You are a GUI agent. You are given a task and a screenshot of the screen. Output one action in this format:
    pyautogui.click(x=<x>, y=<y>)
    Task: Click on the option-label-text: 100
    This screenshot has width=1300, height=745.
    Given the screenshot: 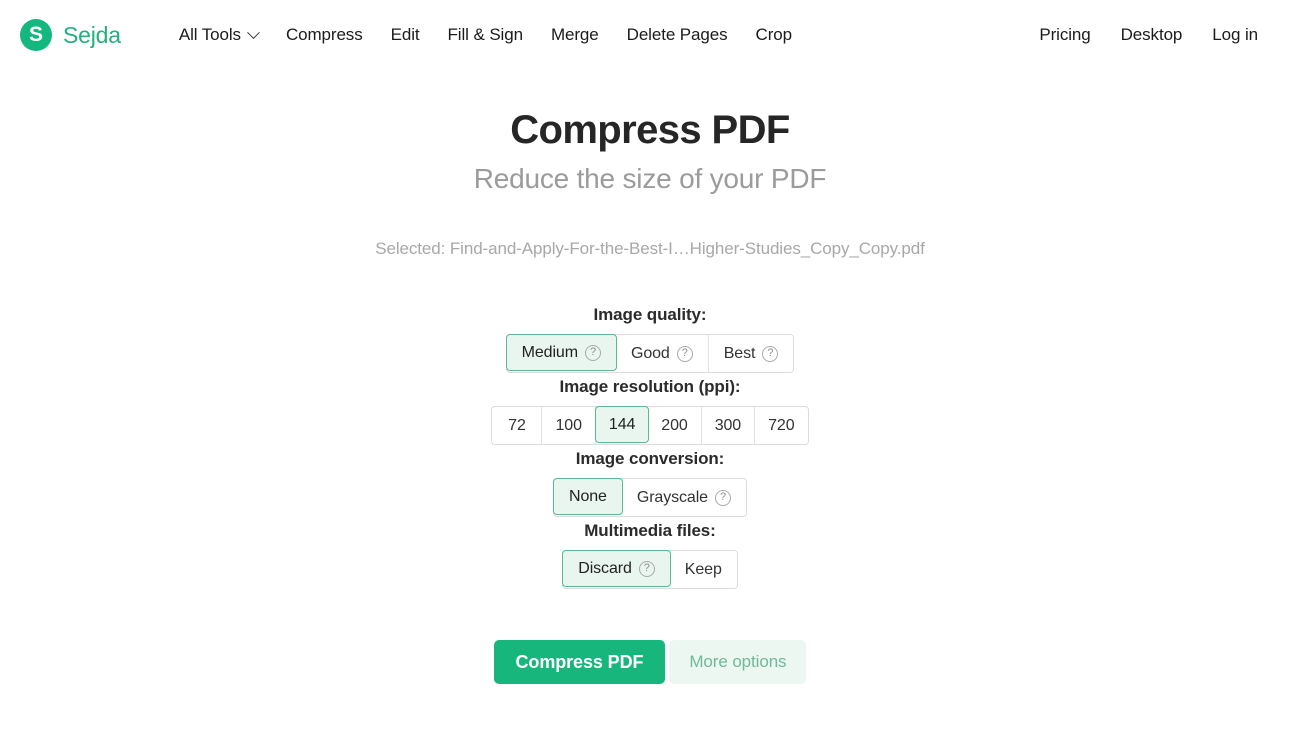 What is the action you would take?
    pyautogui.click(x=568, y=425)
    